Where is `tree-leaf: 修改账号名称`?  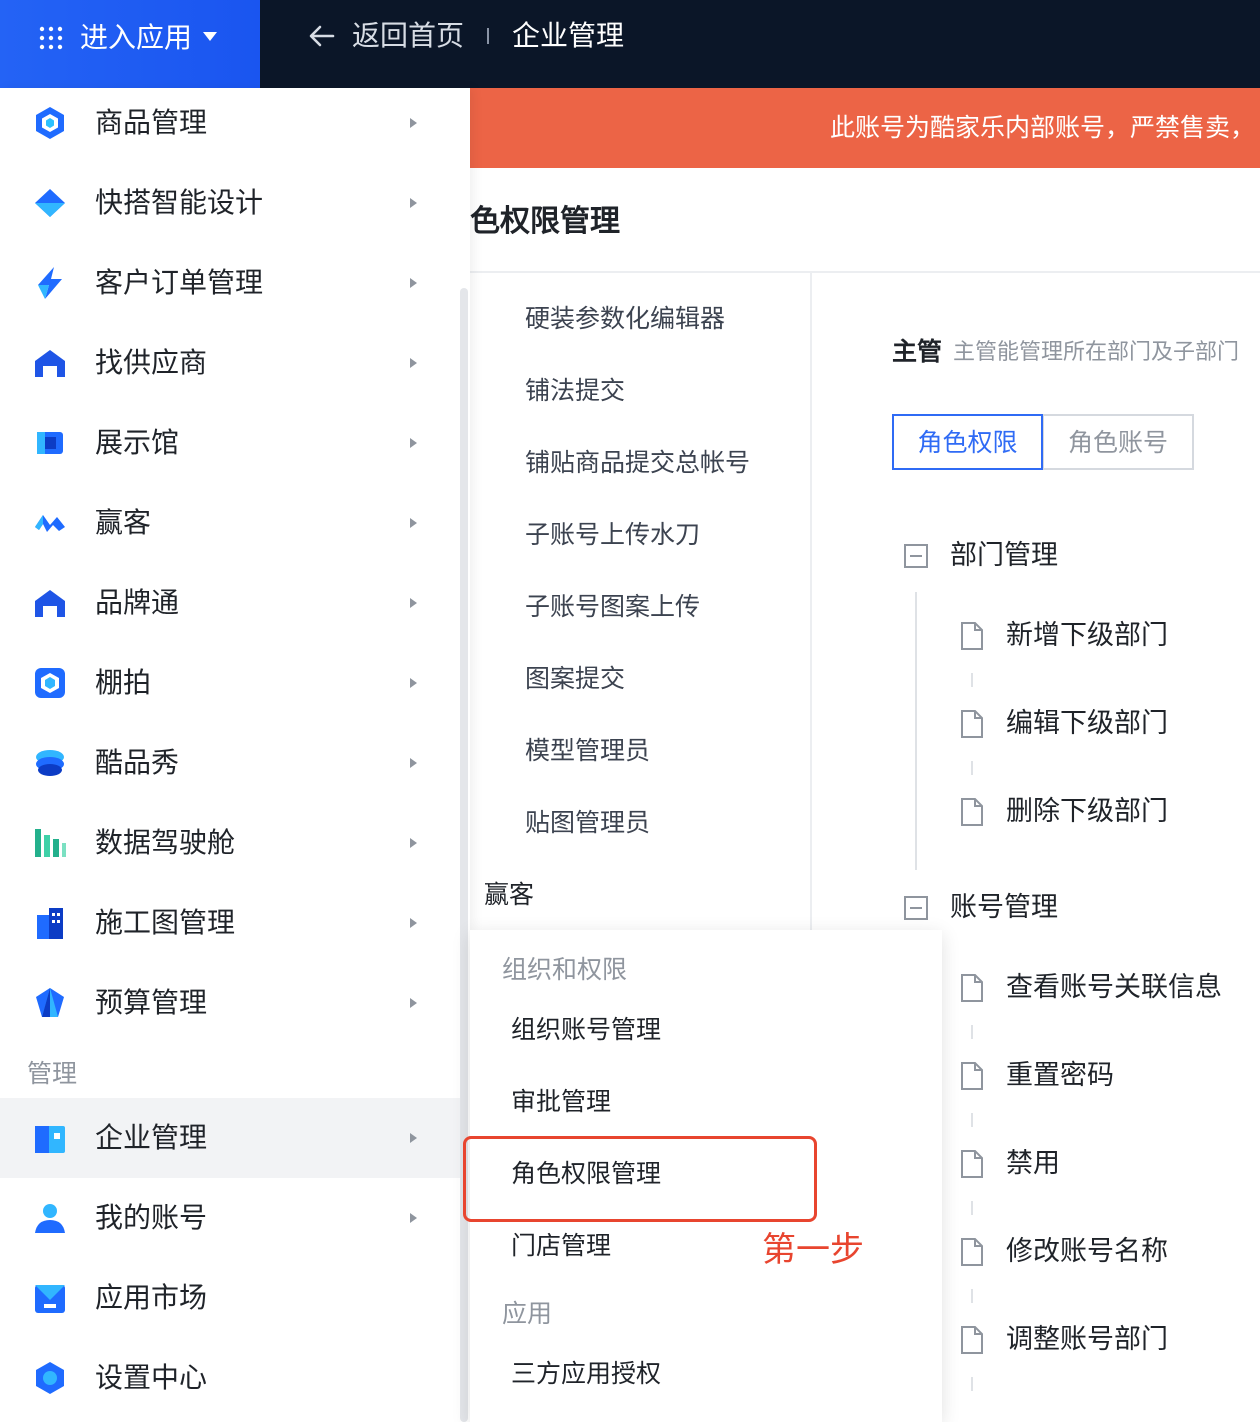
tree-leaf: 修改账号名称 is located at coordinates (1087, 1252).